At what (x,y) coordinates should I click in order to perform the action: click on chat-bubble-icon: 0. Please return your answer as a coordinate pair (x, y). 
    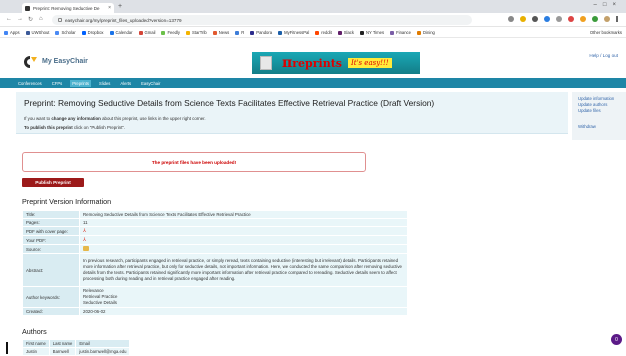
    Looking at the image, I should click on (616, 339).